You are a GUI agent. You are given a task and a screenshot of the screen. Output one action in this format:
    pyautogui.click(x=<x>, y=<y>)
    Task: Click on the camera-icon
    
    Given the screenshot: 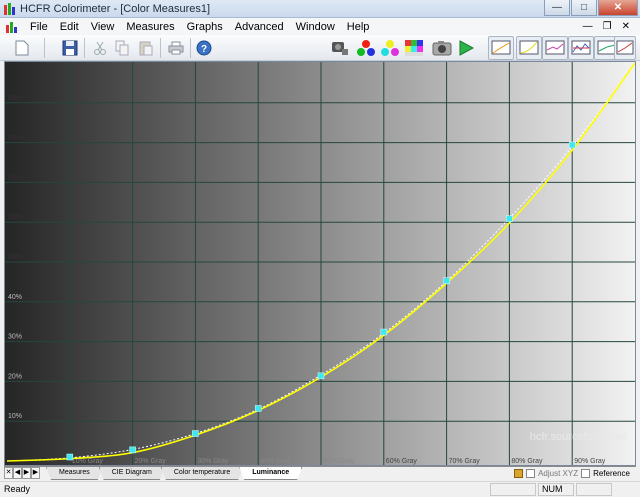 What is the action you would take?
    pyautogui.click(x=442, y=48)
    